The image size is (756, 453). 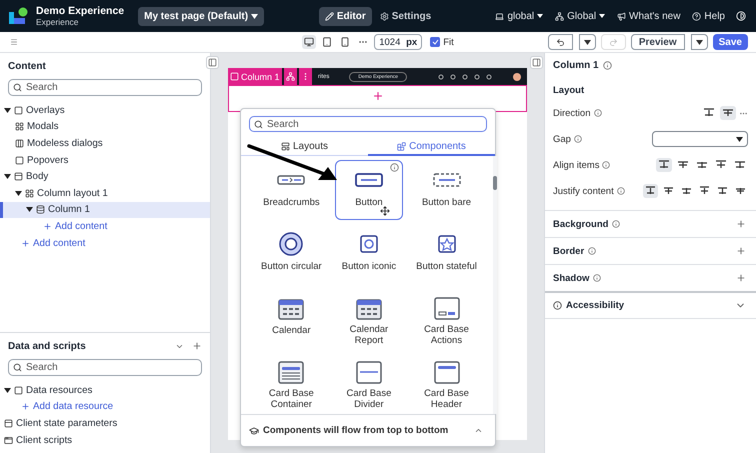 I want to click on tree-item: Column 1, so click(x=105, y=210).